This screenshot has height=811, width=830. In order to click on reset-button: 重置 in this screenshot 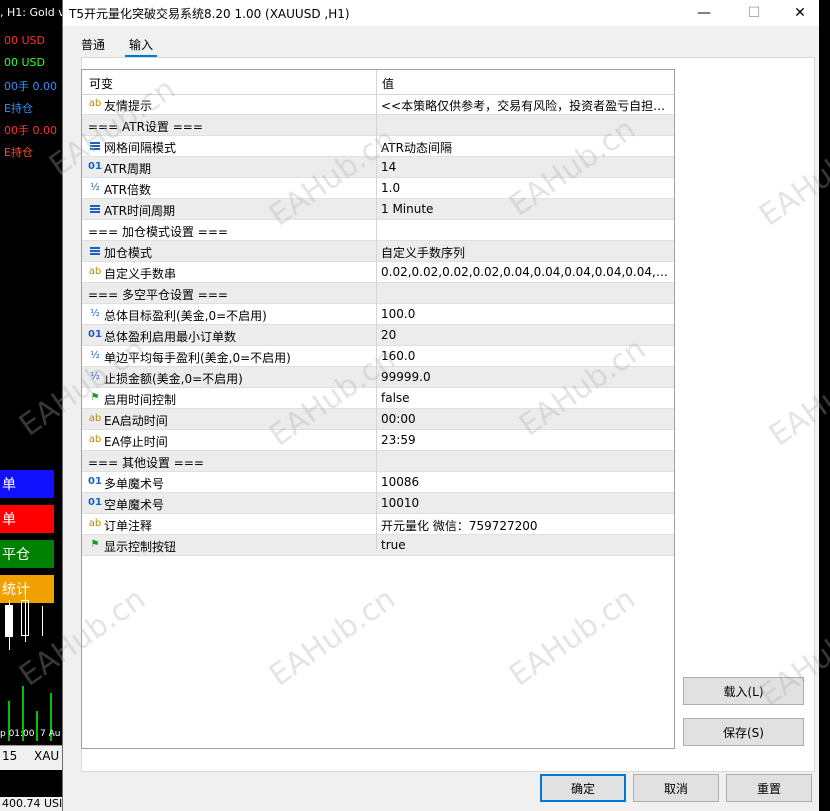, I will do `click(769, 788)`.